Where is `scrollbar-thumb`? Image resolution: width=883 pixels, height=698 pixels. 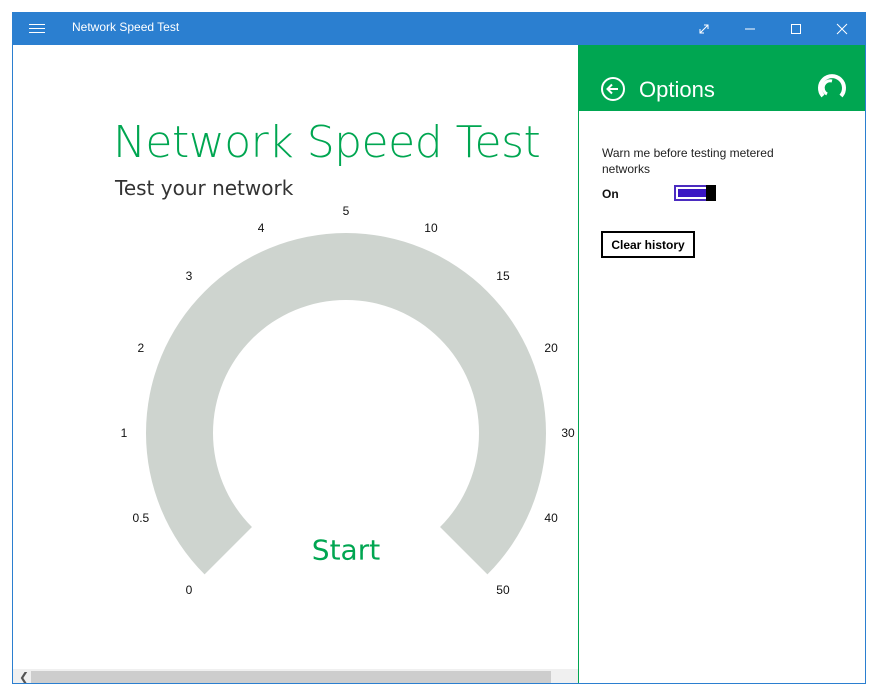 scrollbar-thumb is located at coordinates (291, 677).